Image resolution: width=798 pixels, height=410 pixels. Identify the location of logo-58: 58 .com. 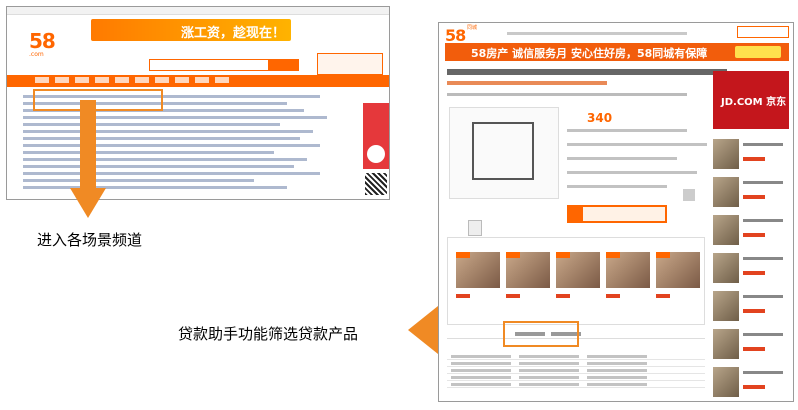
(40, 39).